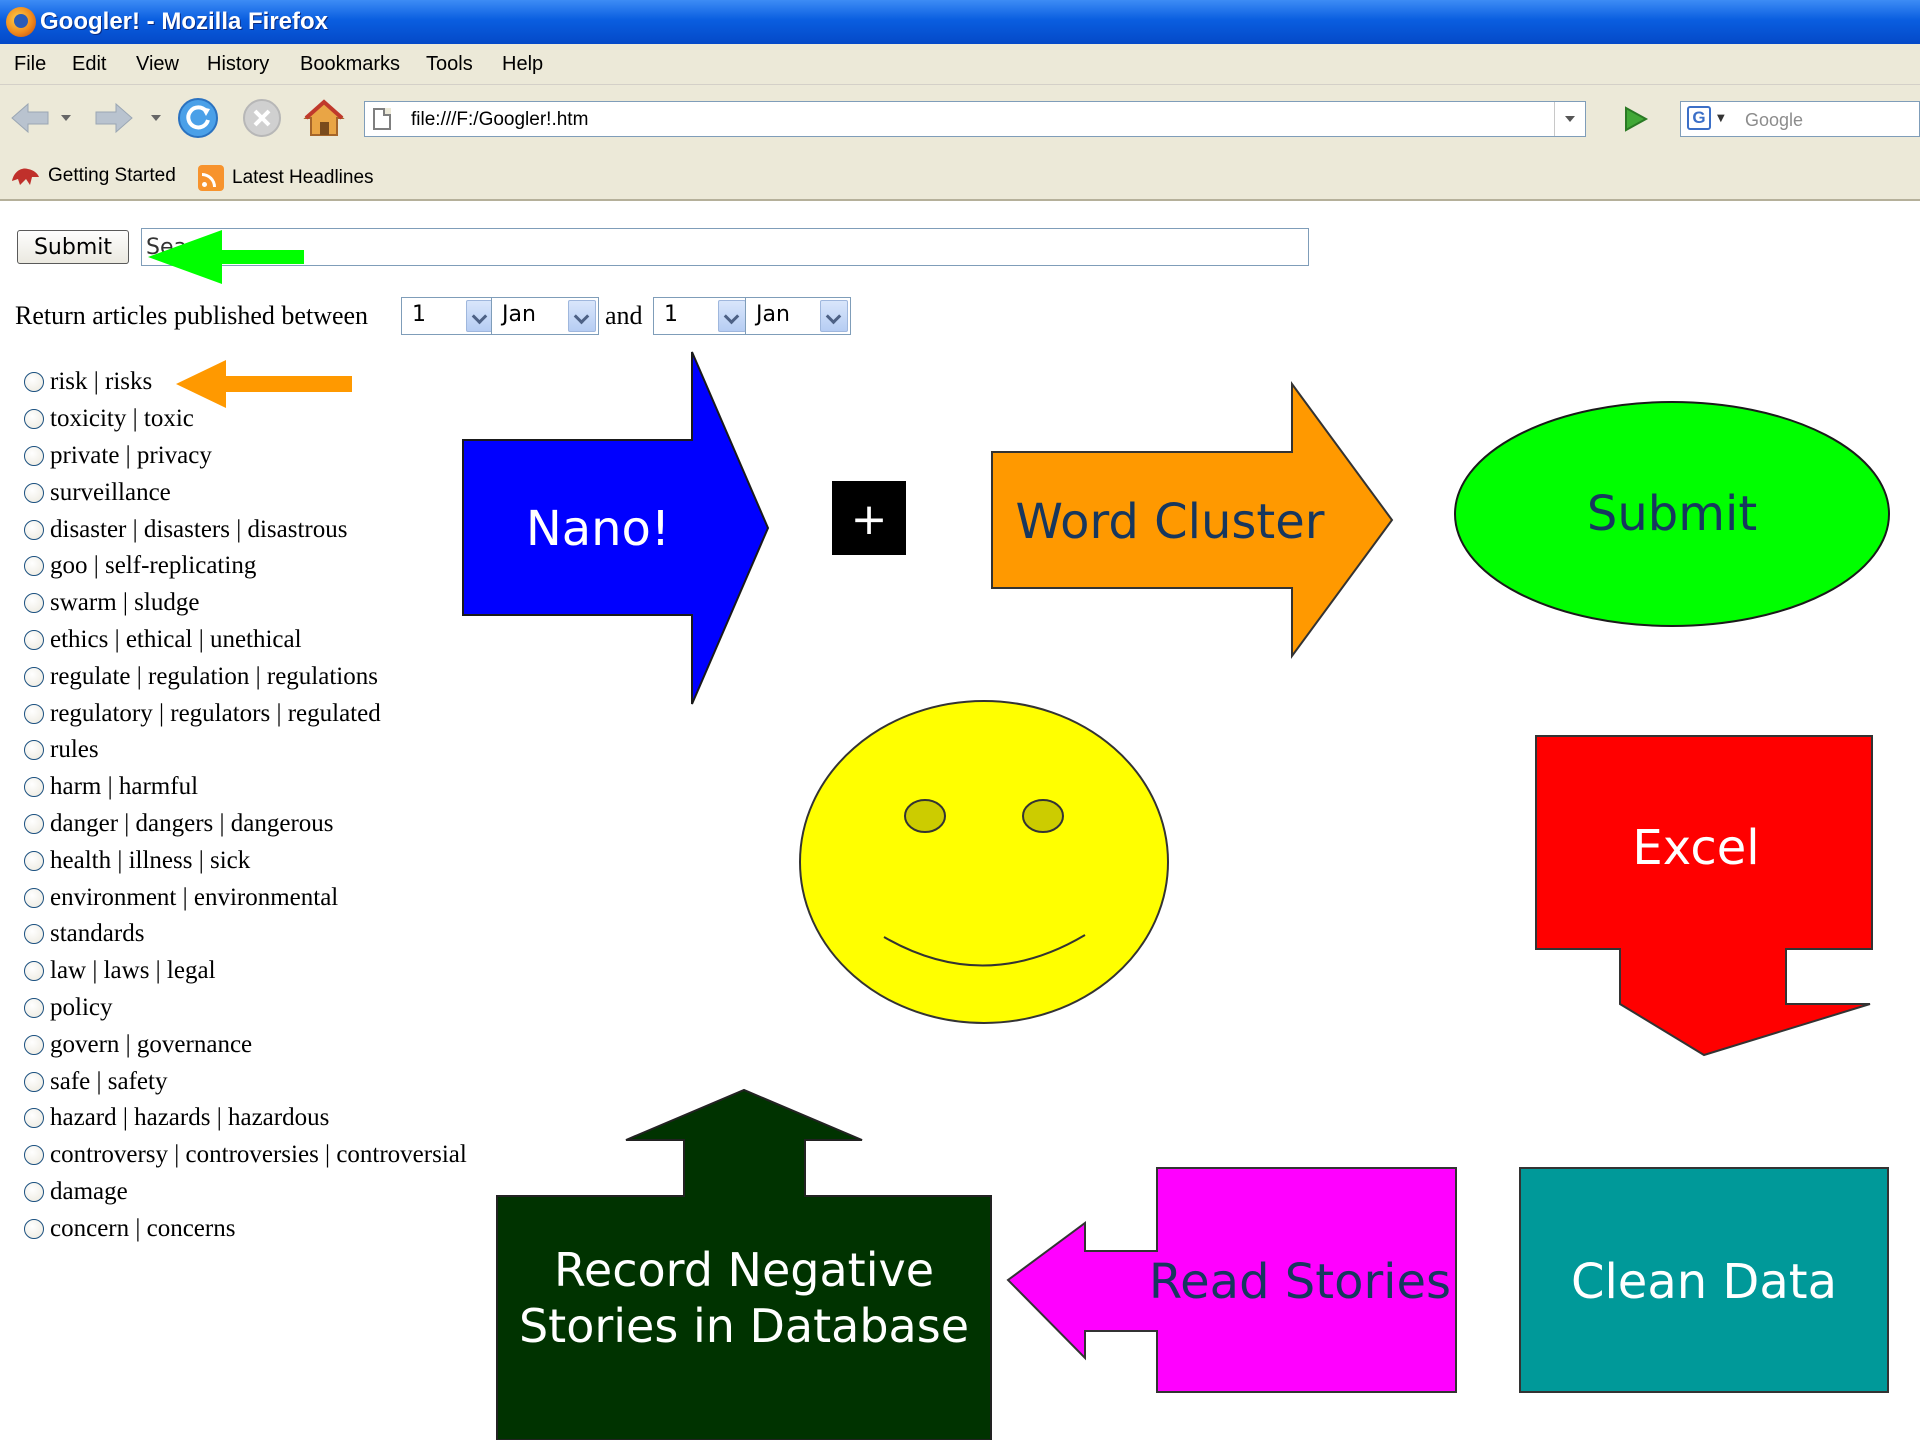 The image size is (1920, 1444). I want to click on keyword-option: hazard | hazards | hazardous, so click(245, 1118).